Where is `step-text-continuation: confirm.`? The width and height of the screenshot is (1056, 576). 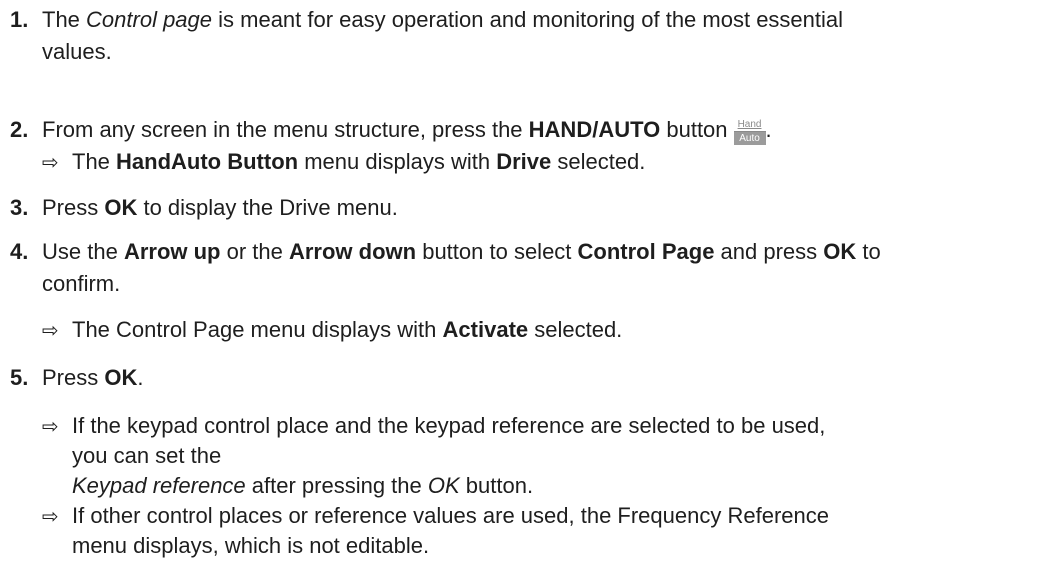
step-text-continuation: confirm. is located at coordinates (81, 283).